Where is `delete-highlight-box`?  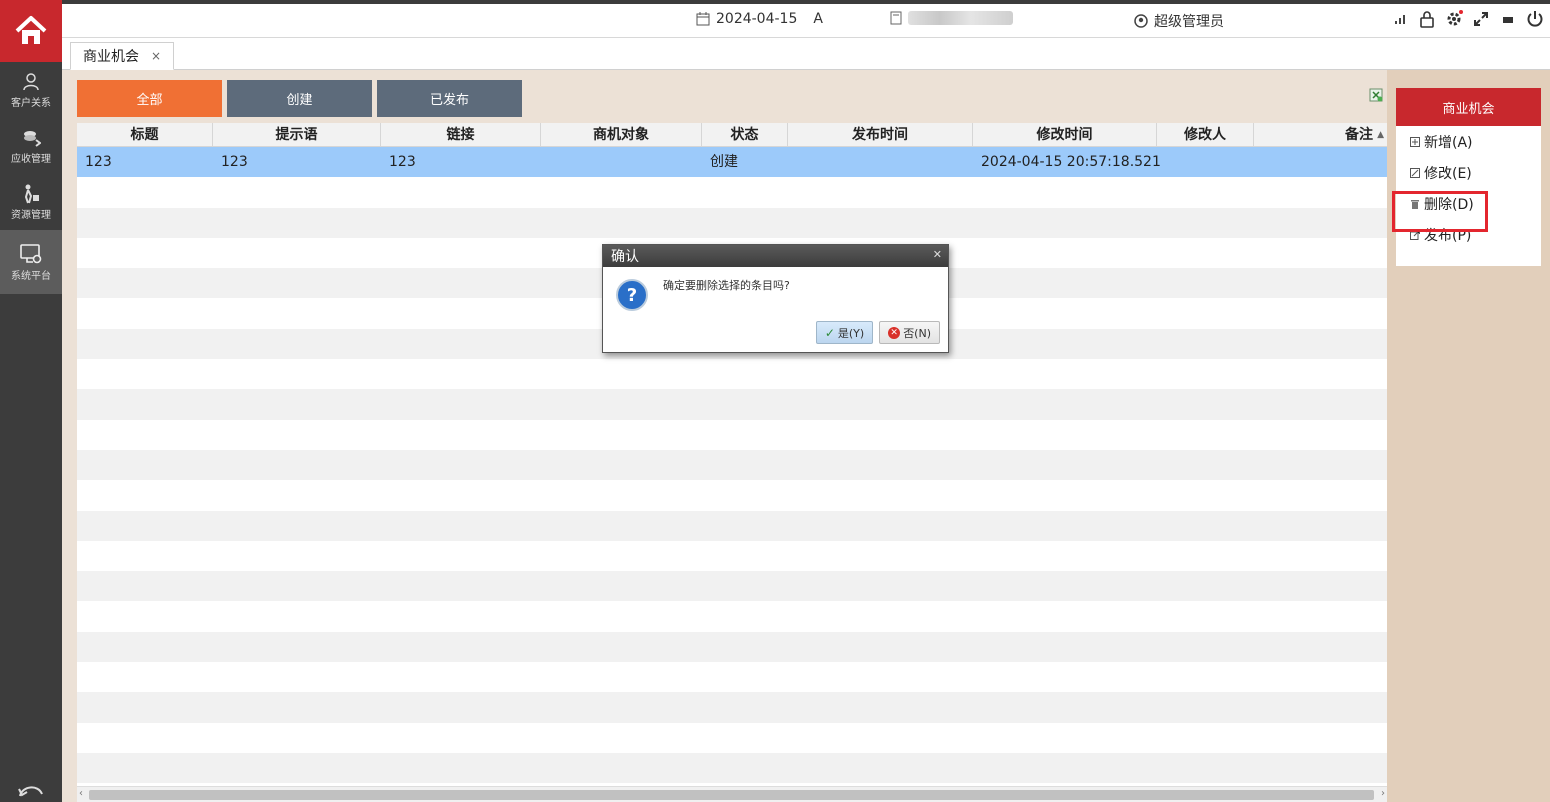
delete-highlight-box is located at coordinates (1440, 211).